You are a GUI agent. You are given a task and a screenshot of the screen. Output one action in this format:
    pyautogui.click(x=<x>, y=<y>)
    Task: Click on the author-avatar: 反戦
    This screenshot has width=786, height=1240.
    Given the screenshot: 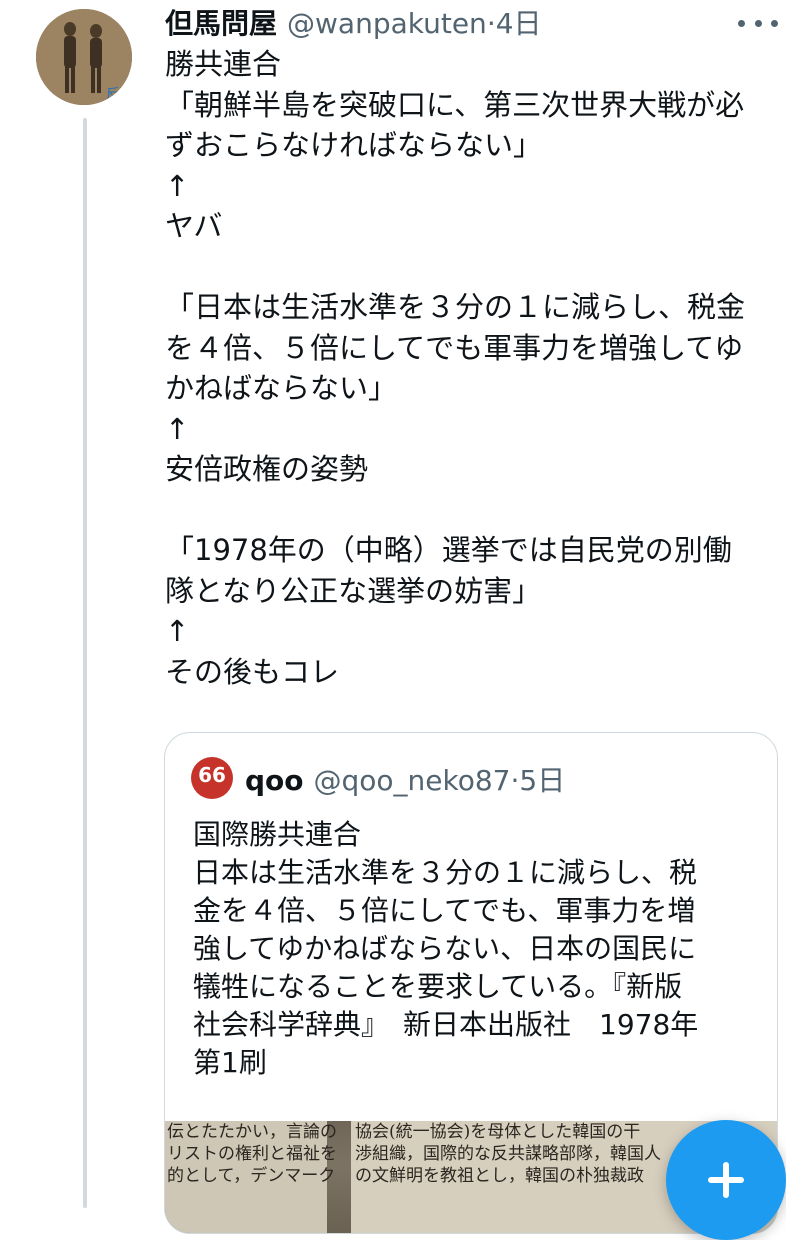 What is the action you would take?
    pyautogui.click(x=84, y=57)
    